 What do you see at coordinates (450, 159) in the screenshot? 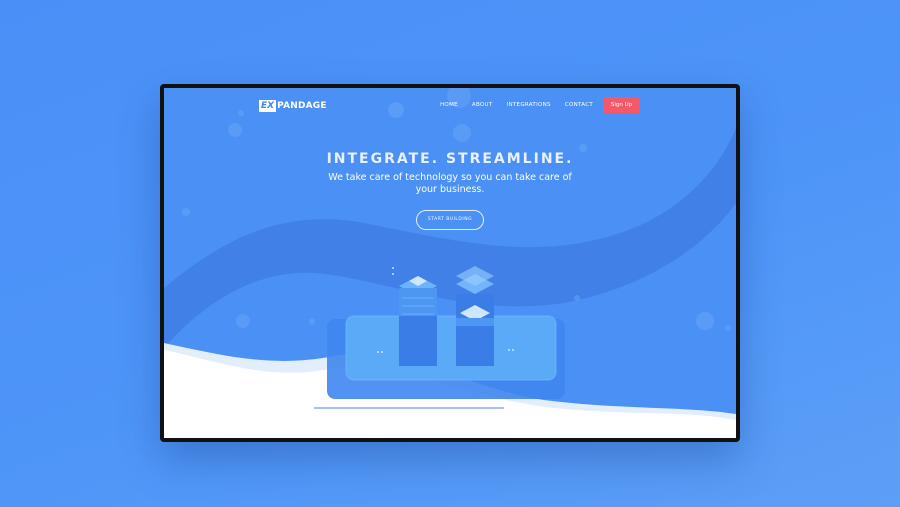
I see `hero-title: INTEGRATE. STREAMLINE.` at bounding box center [450, 159].